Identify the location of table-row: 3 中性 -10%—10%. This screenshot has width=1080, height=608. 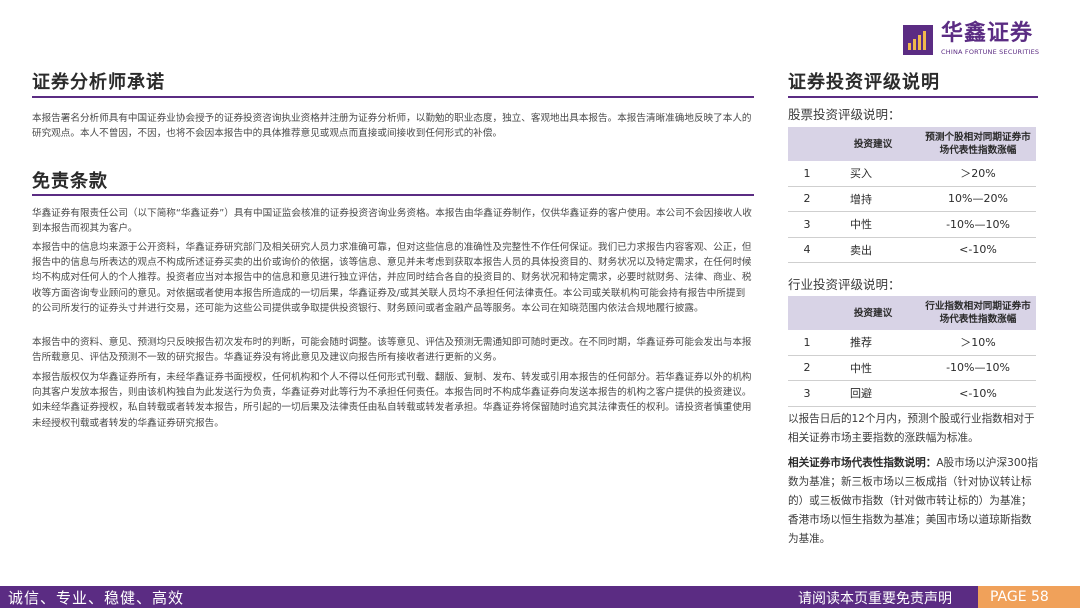
(912, 224).